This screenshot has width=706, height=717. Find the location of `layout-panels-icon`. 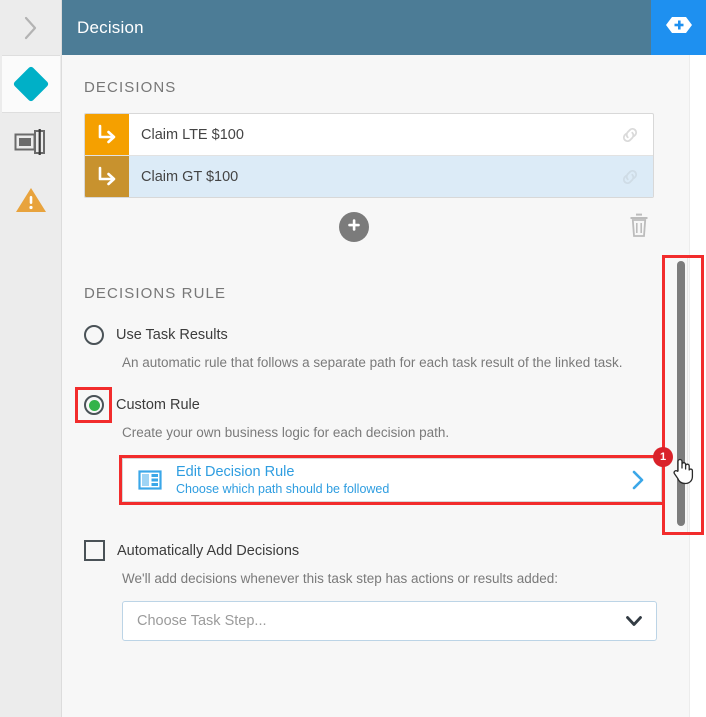

layout-panels-icon is located at coordinates (150, 480).